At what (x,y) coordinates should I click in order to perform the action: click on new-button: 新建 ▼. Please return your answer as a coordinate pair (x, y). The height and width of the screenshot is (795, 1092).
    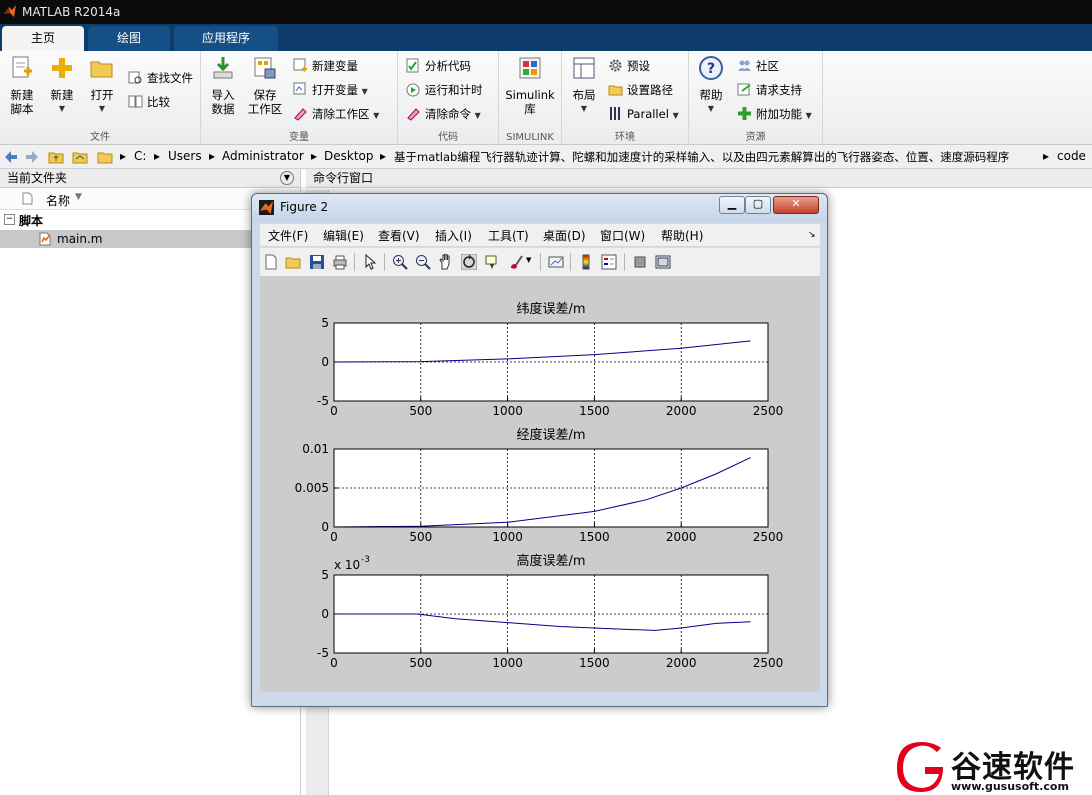
    Looking at the image, I should click on (62, 85).